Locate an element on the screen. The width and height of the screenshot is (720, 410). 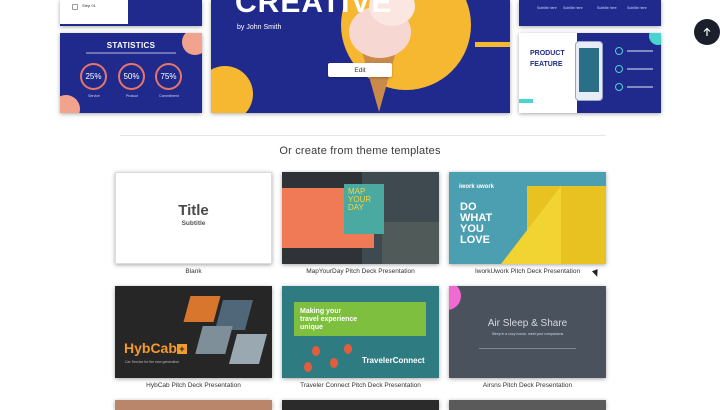
preview-line: DAY is located at coordinates (356, 207).